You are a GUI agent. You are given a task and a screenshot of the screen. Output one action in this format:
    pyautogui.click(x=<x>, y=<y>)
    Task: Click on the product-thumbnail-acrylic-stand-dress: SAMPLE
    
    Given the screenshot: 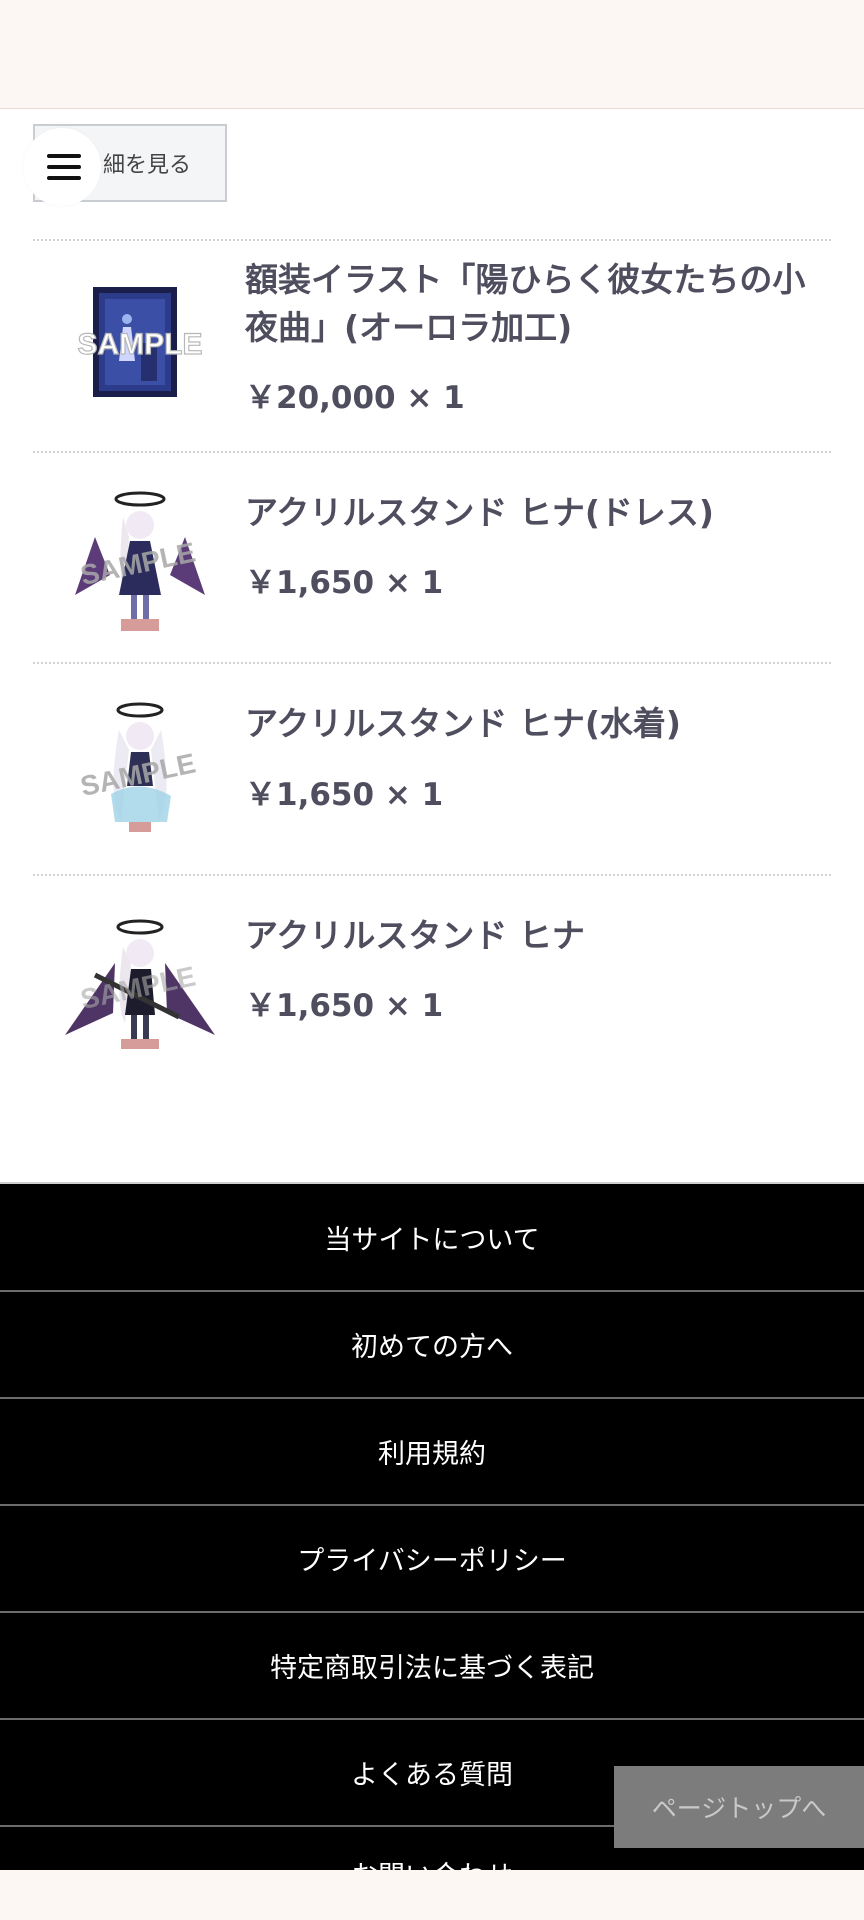 What is the action you would take?
    pyautogui.click(x=140, y=562)
    